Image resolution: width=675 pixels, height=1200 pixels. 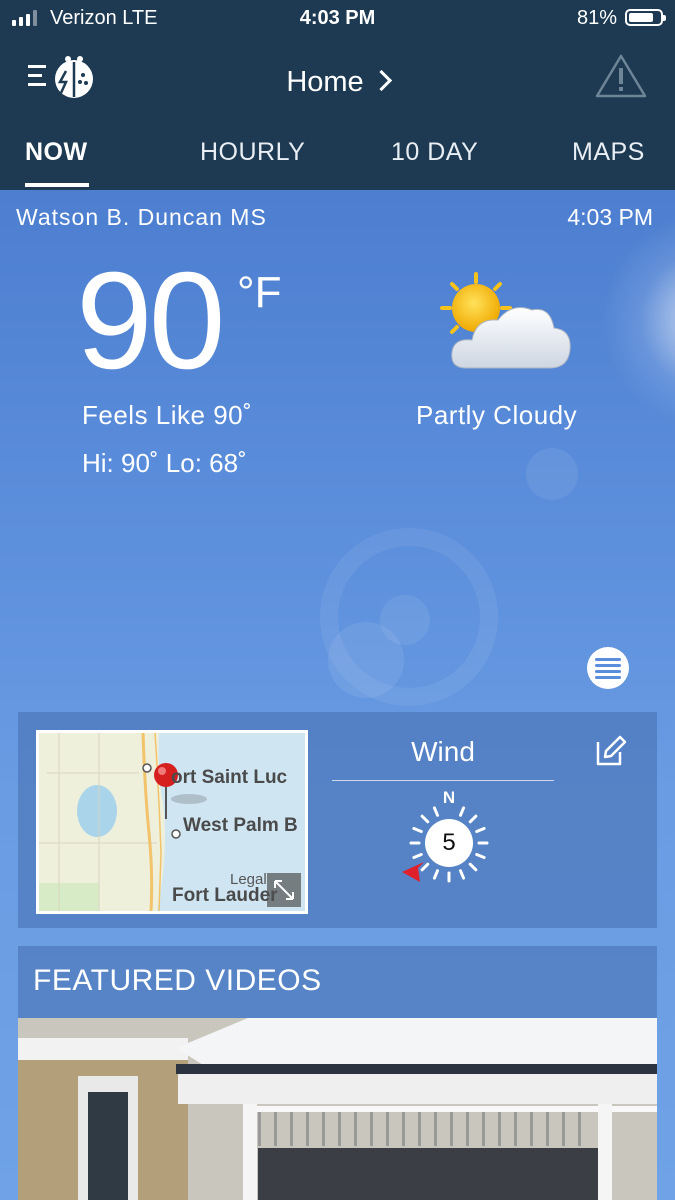 What do you see at coordinates (150, 321) in the screenshot?
I see `current-temperature: 90` at bounding box center [150, 321].